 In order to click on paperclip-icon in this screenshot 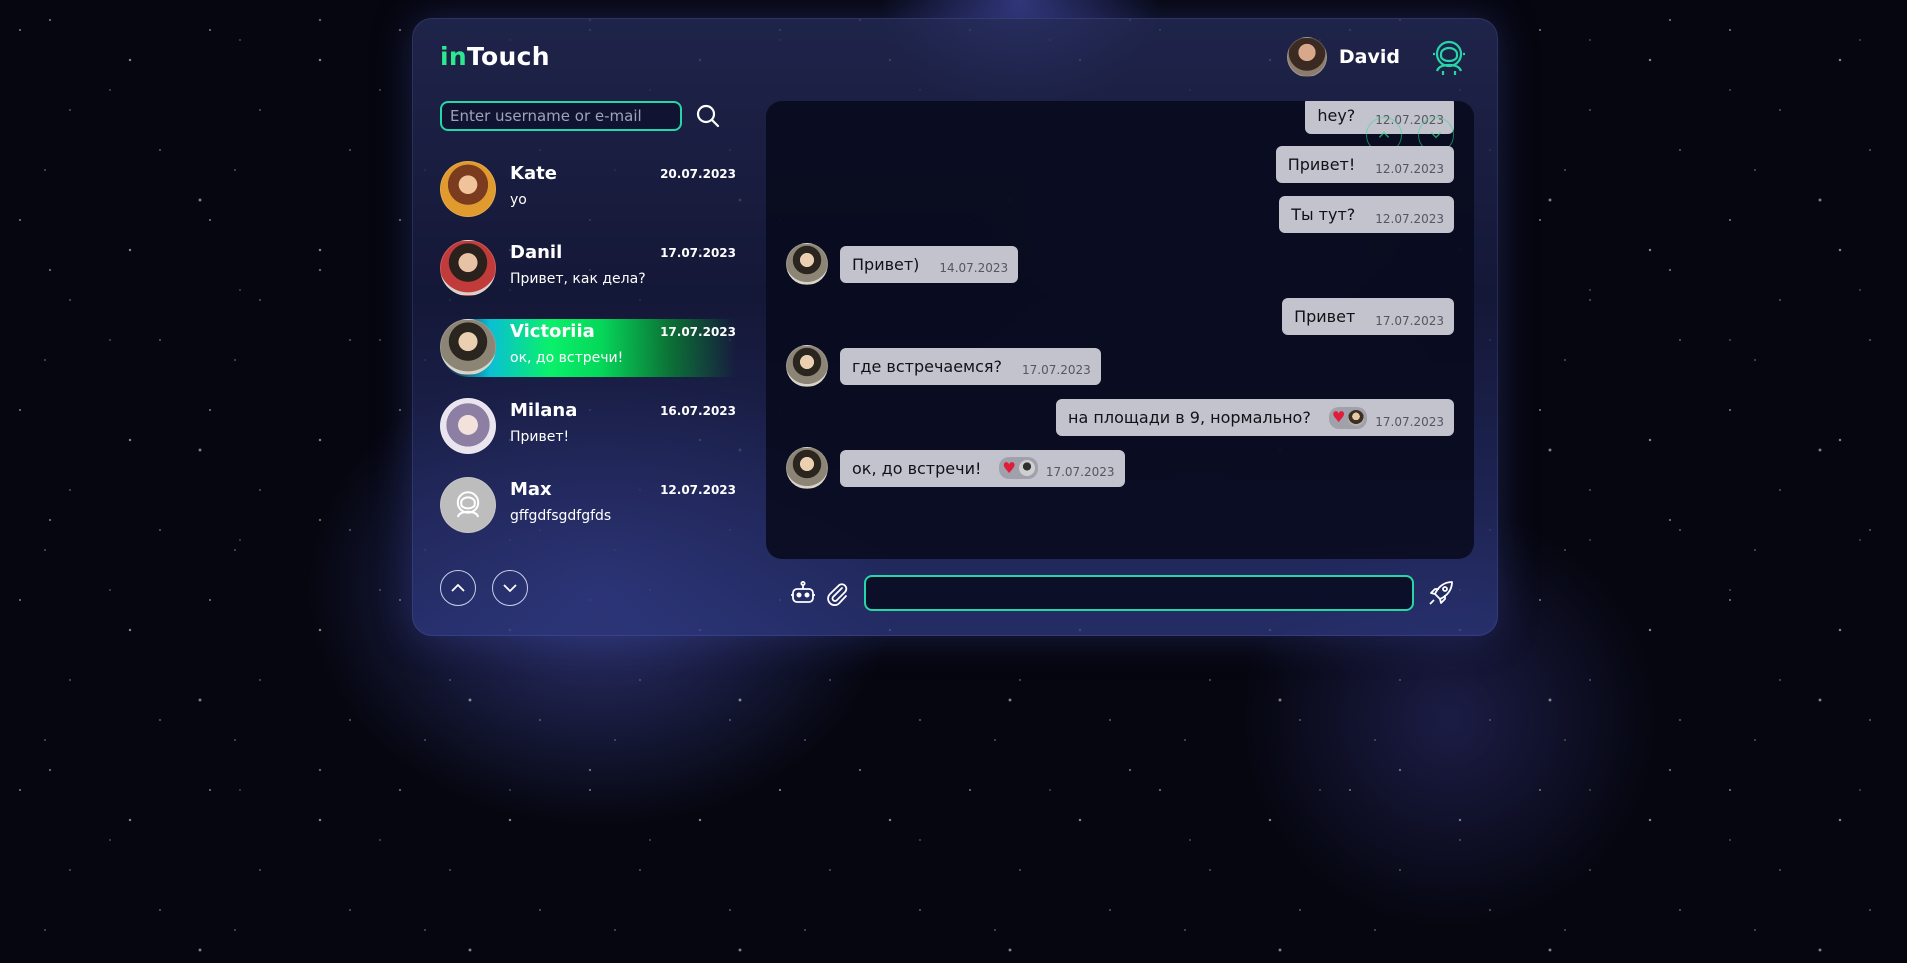, I will do `click(837, 593)`.